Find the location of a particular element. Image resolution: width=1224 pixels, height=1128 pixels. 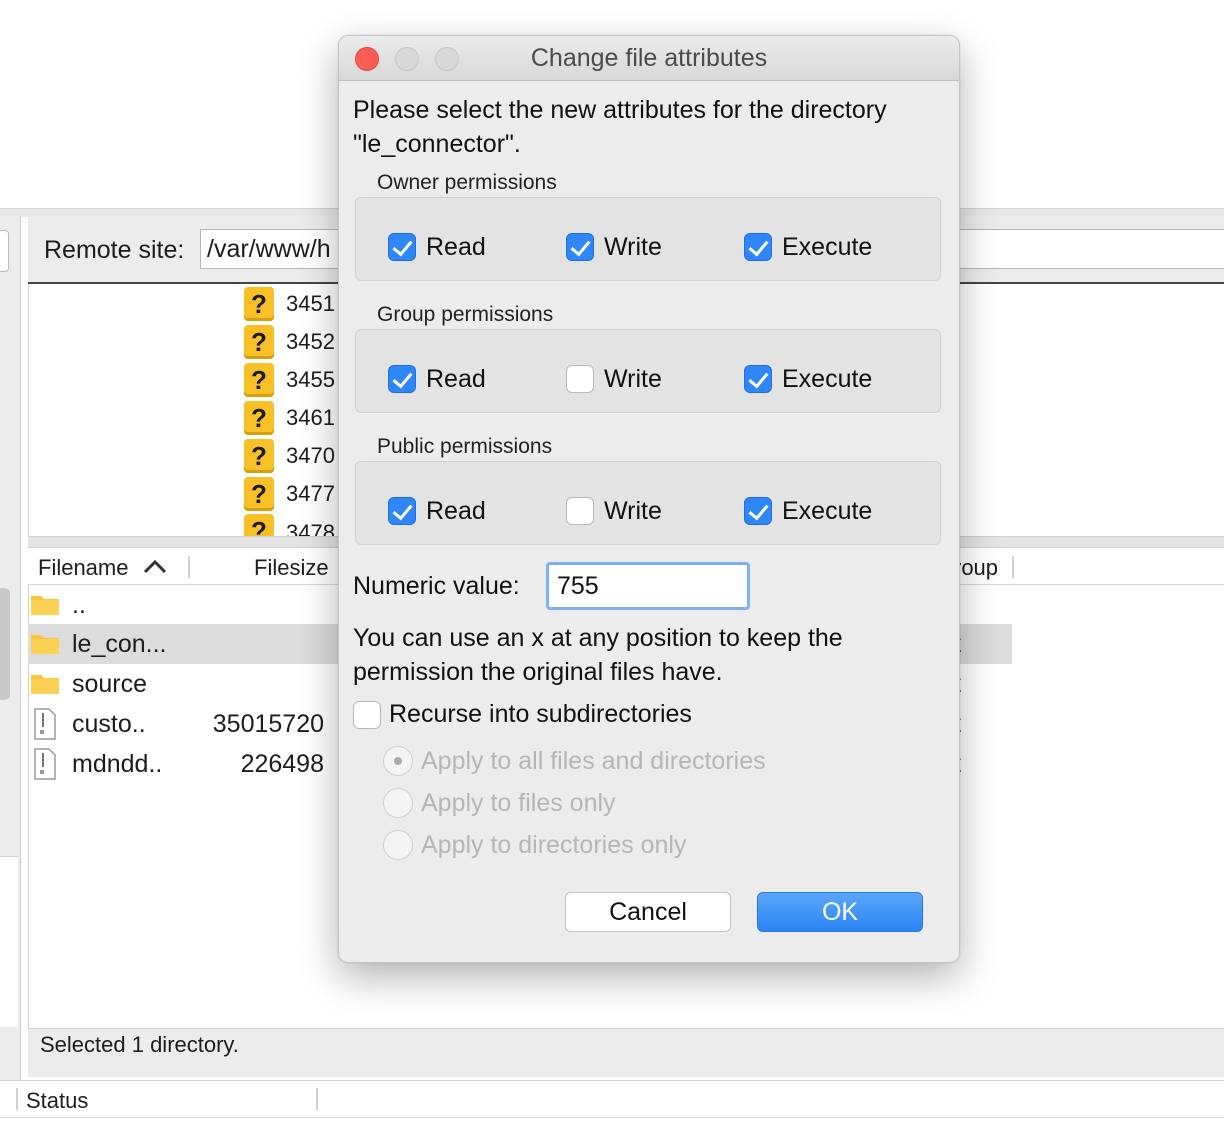

group-read-checkbox: Read is located at coordinates (437, 379).